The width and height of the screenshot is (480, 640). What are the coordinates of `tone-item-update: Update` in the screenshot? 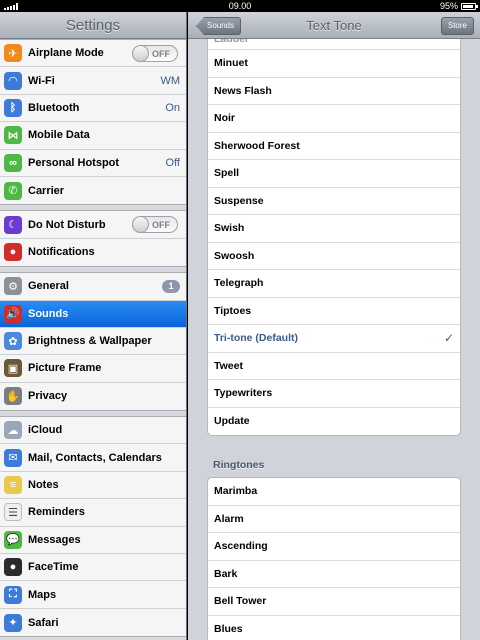 It's located at (334, 422).